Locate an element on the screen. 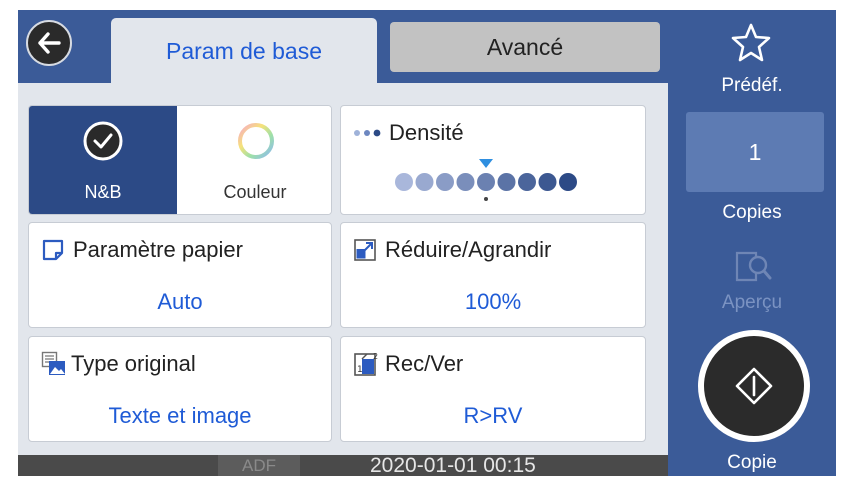 This screenshot has width=843, height=484. two-sided-icon: 1 2 is located at coordinates (366, 364).